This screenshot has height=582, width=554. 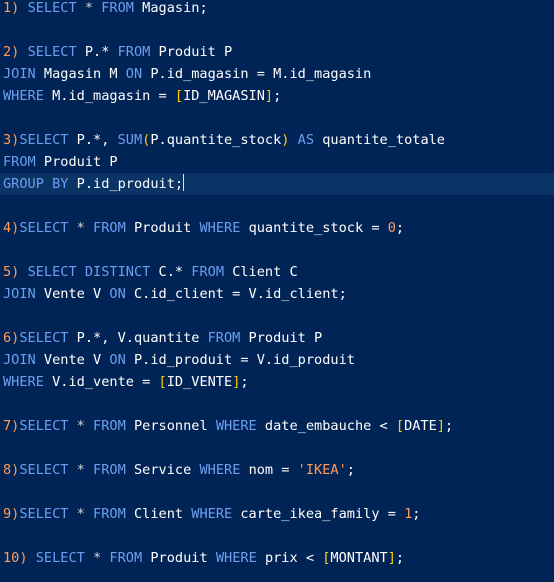 I want to click on code-line-current: GROUP BY P.id_produit;, so click(x=277, y=184).